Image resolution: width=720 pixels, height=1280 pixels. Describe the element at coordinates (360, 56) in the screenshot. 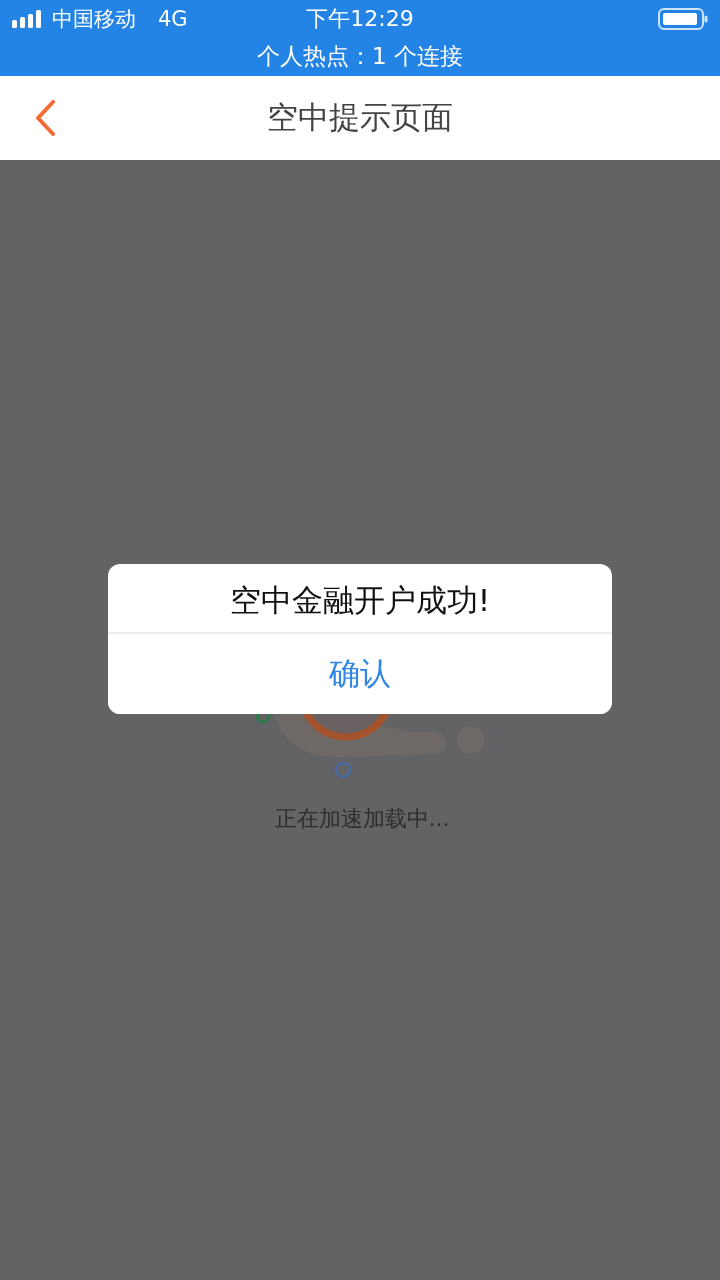

I see `hotspot-status: 个人热点：1 个连接` at that location.